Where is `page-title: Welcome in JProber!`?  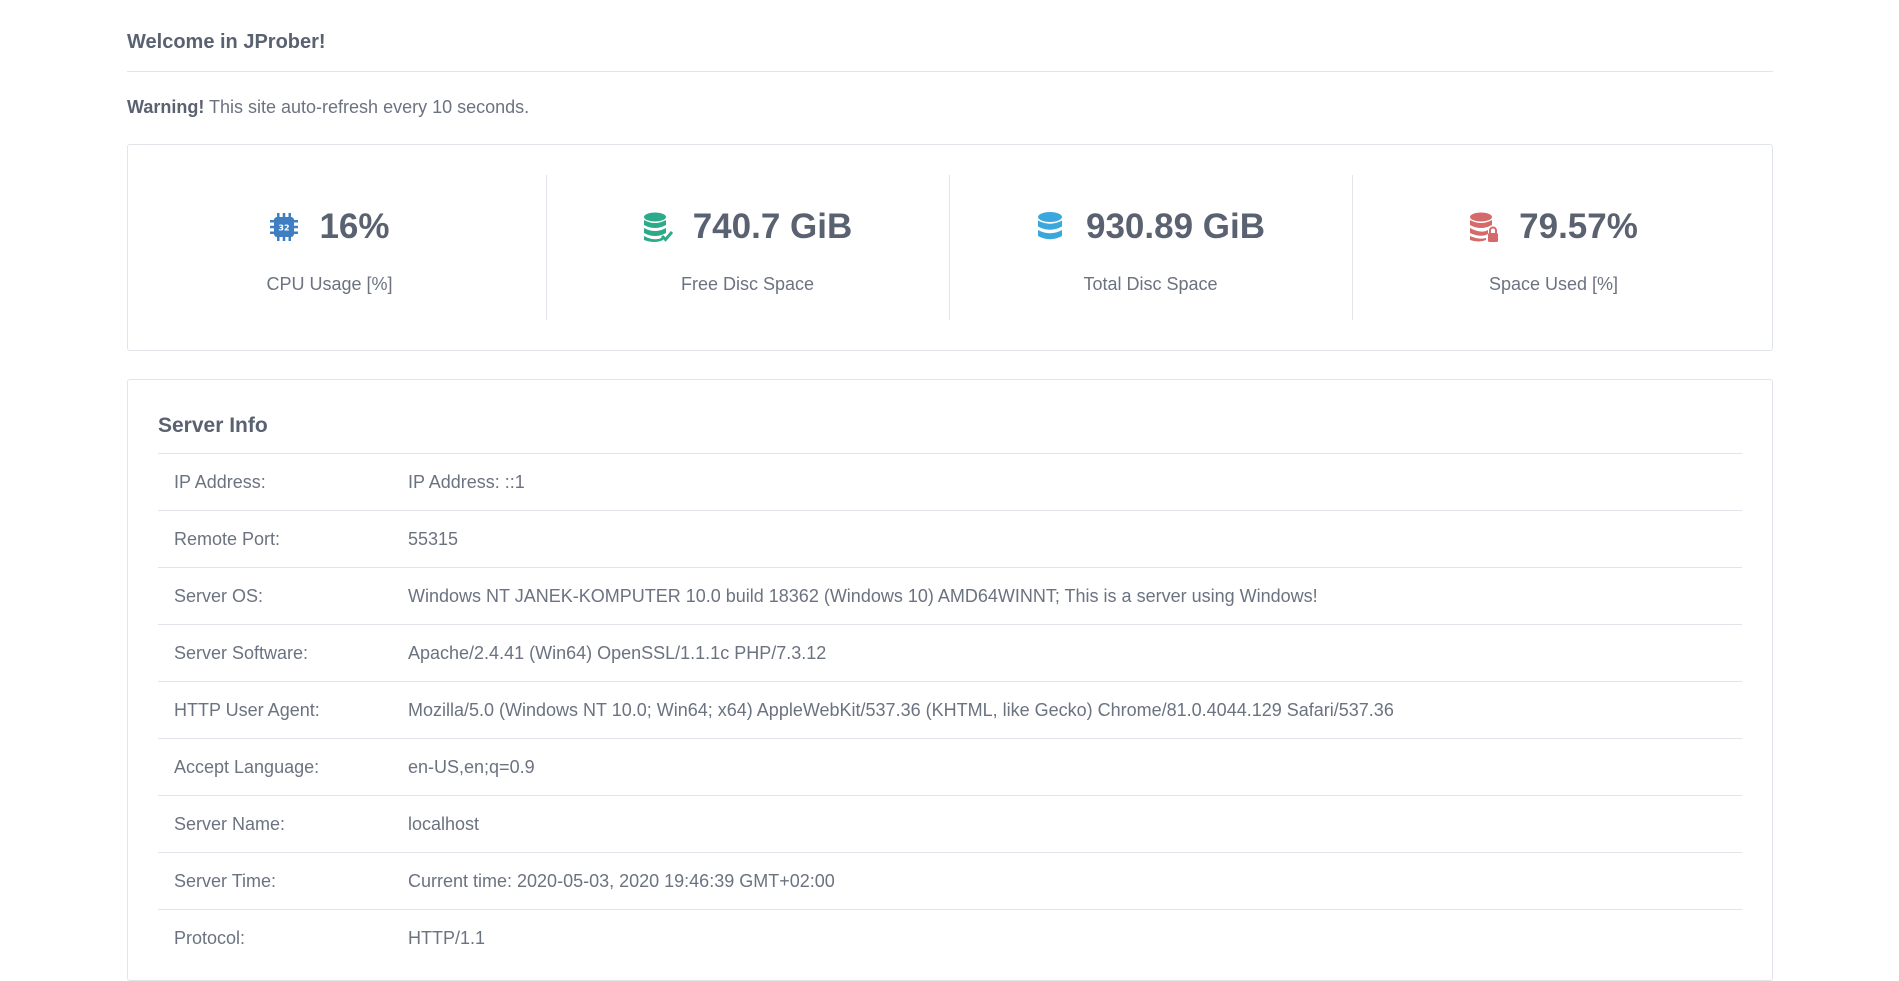
page-title: Welcome in JProber! is located at coordinates (226, 42).